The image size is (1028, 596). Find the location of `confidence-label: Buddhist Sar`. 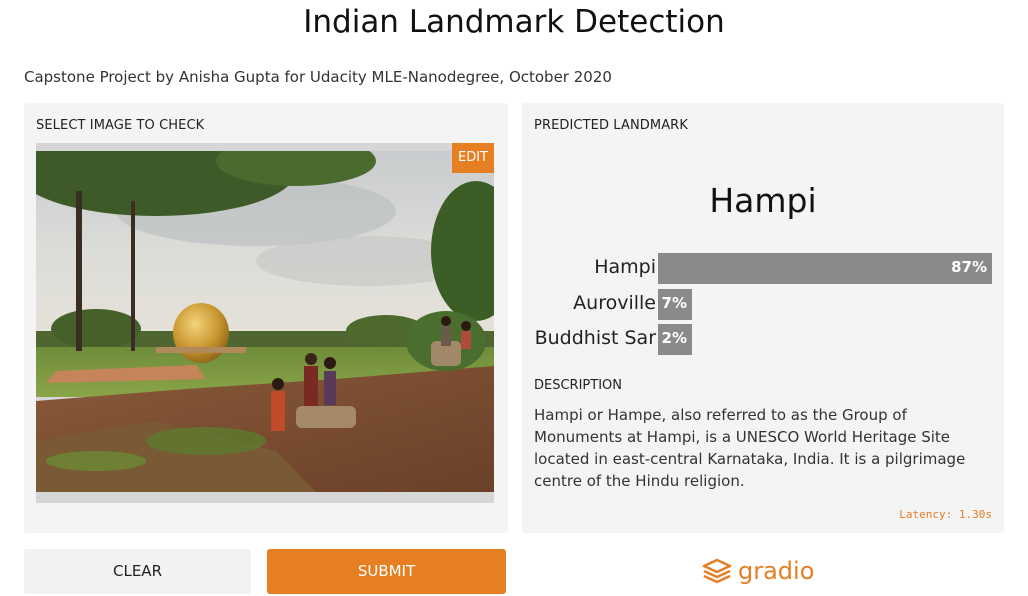

confidence-label: Buddhist Sar is located at coordinates (595, 338).